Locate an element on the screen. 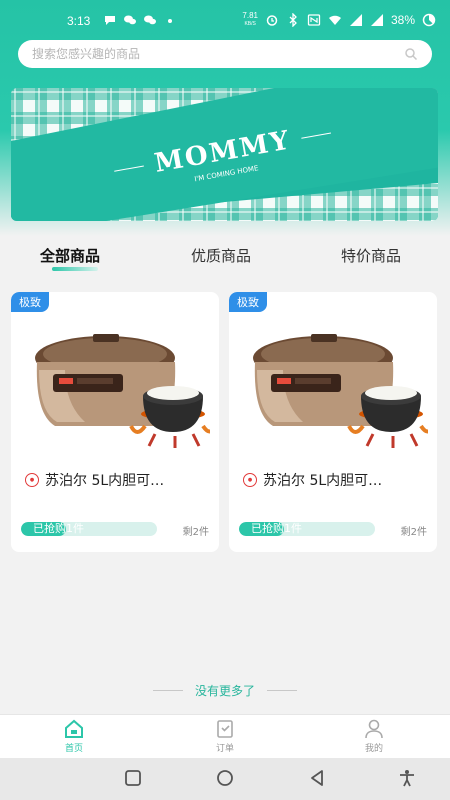 The width and height of the screenshot is (450, 800). tab-quality-products: 优质商品 is located at coordinates (221, 255).